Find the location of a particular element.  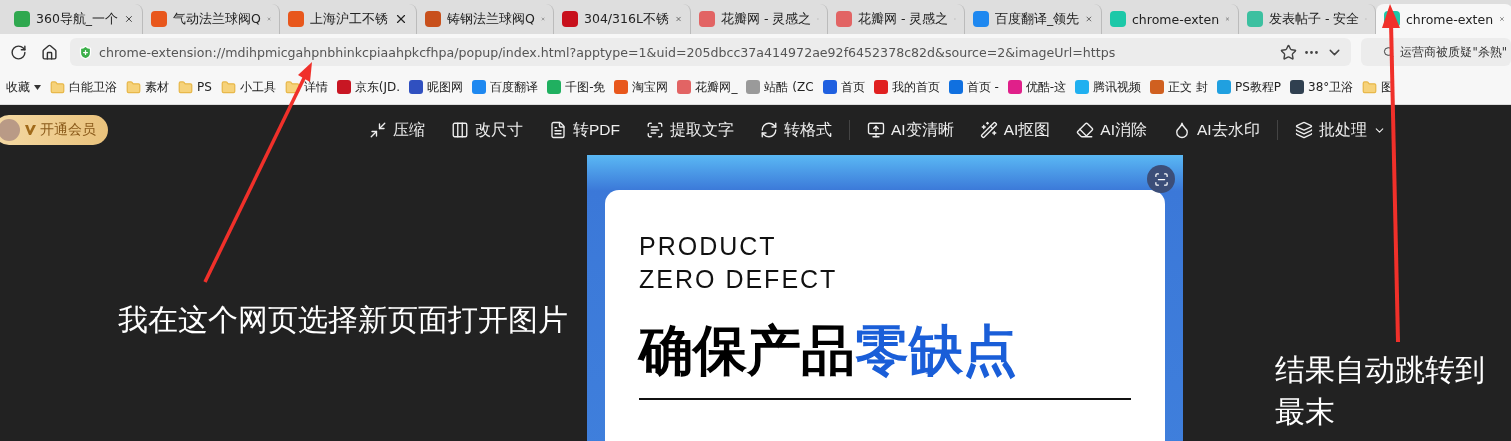

tool-button: 提取文字 is located at coordinates (690, 130).